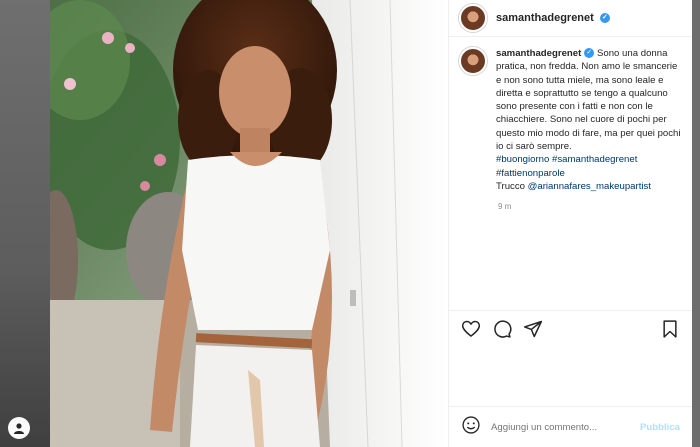 Image resolution: width=700 pixels, height=447 pixels. Describe the element at coordinates (545, 18) in the screenshot. I see `author-username-text: samanthadegrenet` at that location.